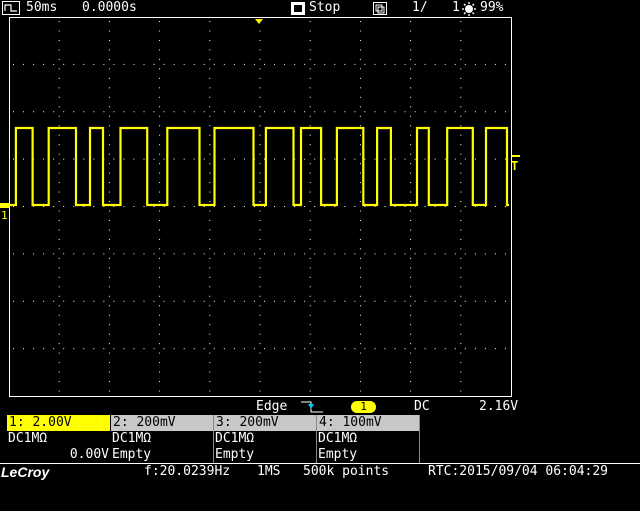 Image resolution: width=640 pixels, height=511 pixels. Describe the element at coordinates (456, 7) in the screenshot. I see `sequence-count: 1` at that location.